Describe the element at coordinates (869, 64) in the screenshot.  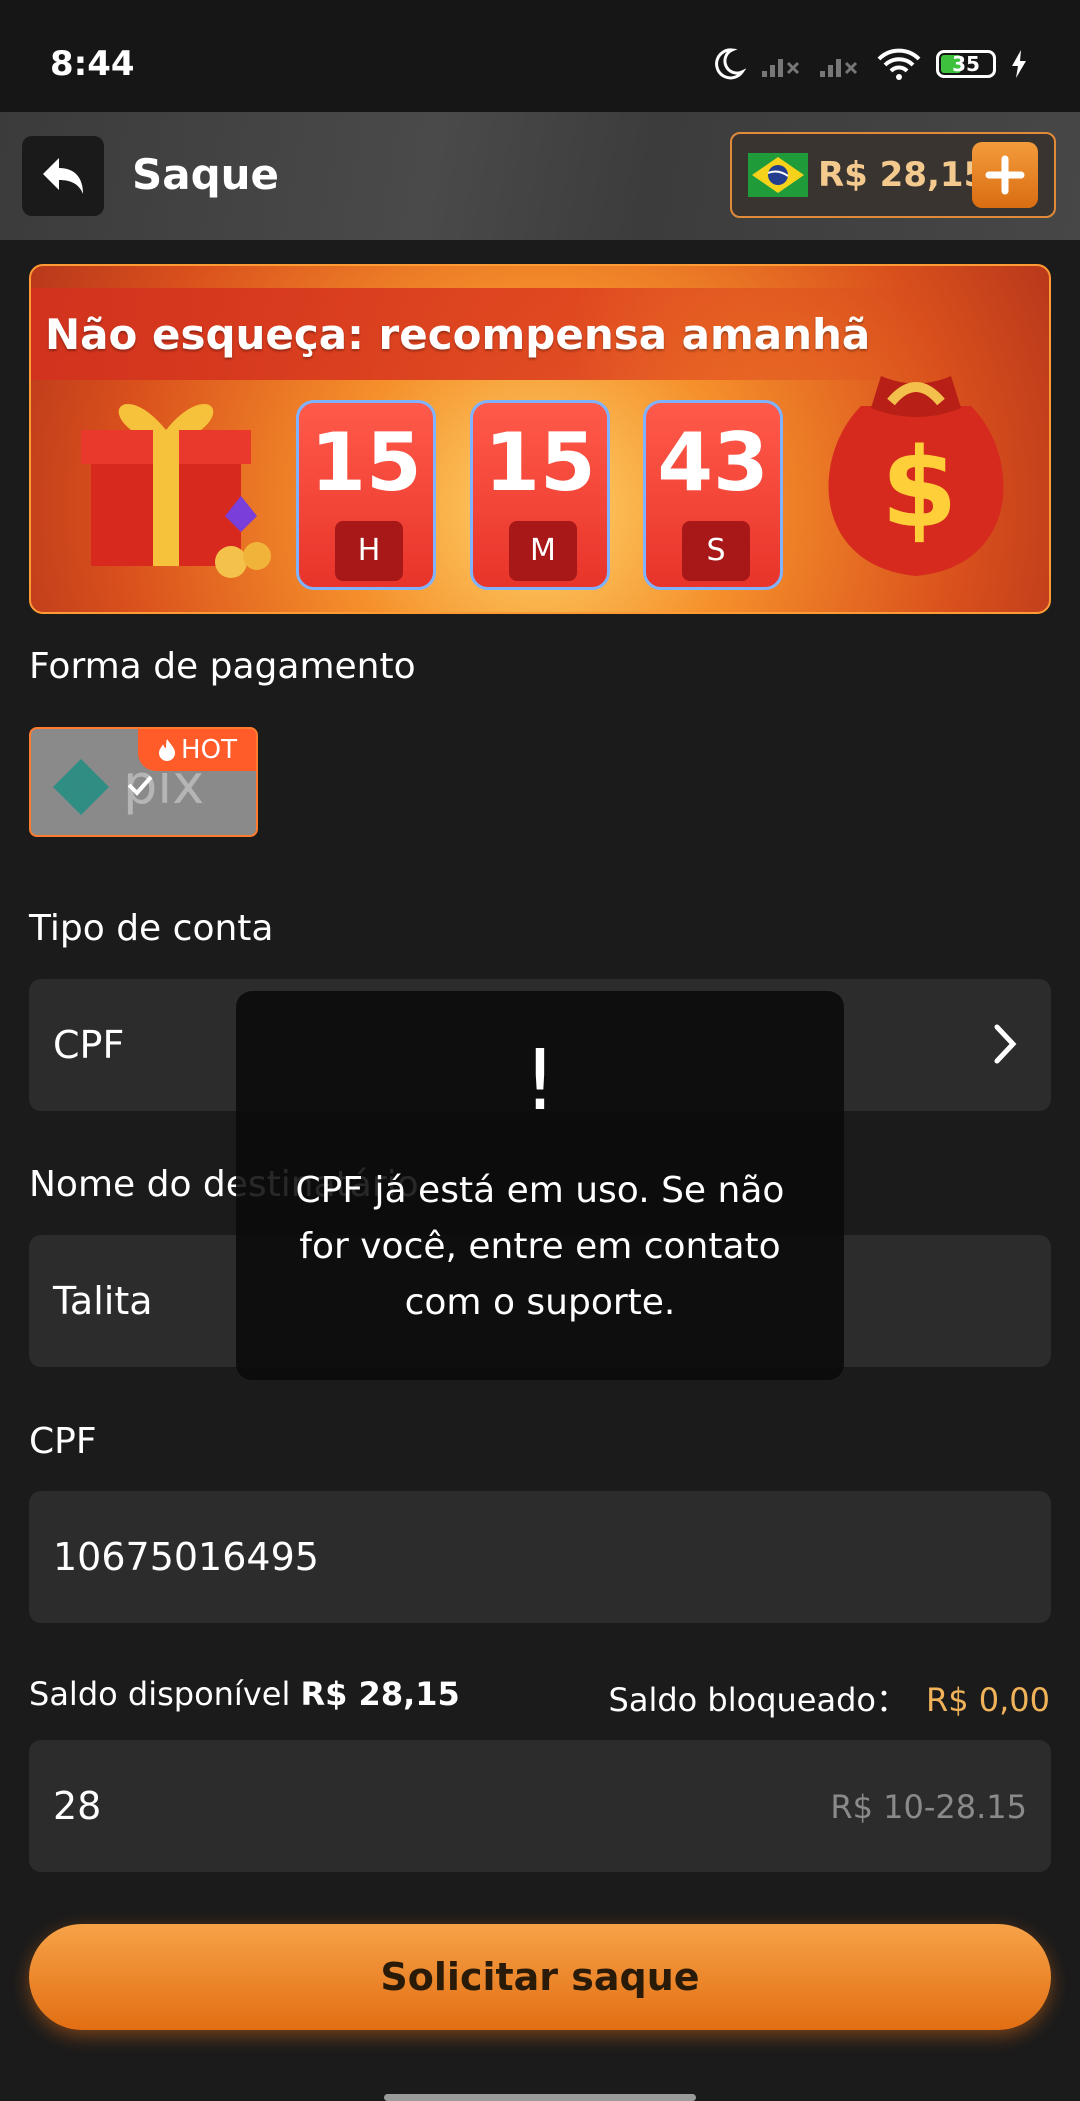
I see `status-icons: 35` at that location.